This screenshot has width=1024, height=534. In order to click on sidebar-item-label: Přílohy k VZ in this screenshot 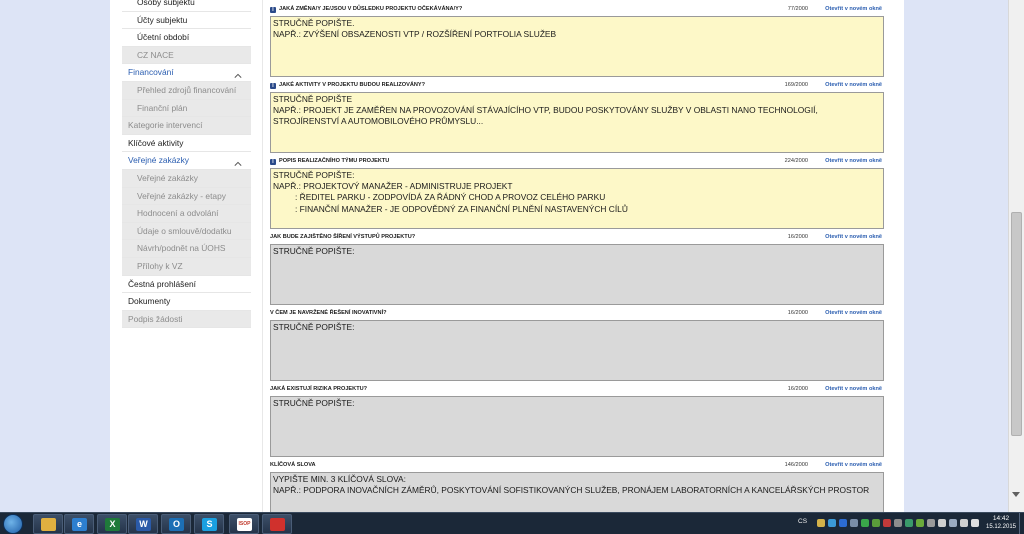, I will do `click(160, 265)`.